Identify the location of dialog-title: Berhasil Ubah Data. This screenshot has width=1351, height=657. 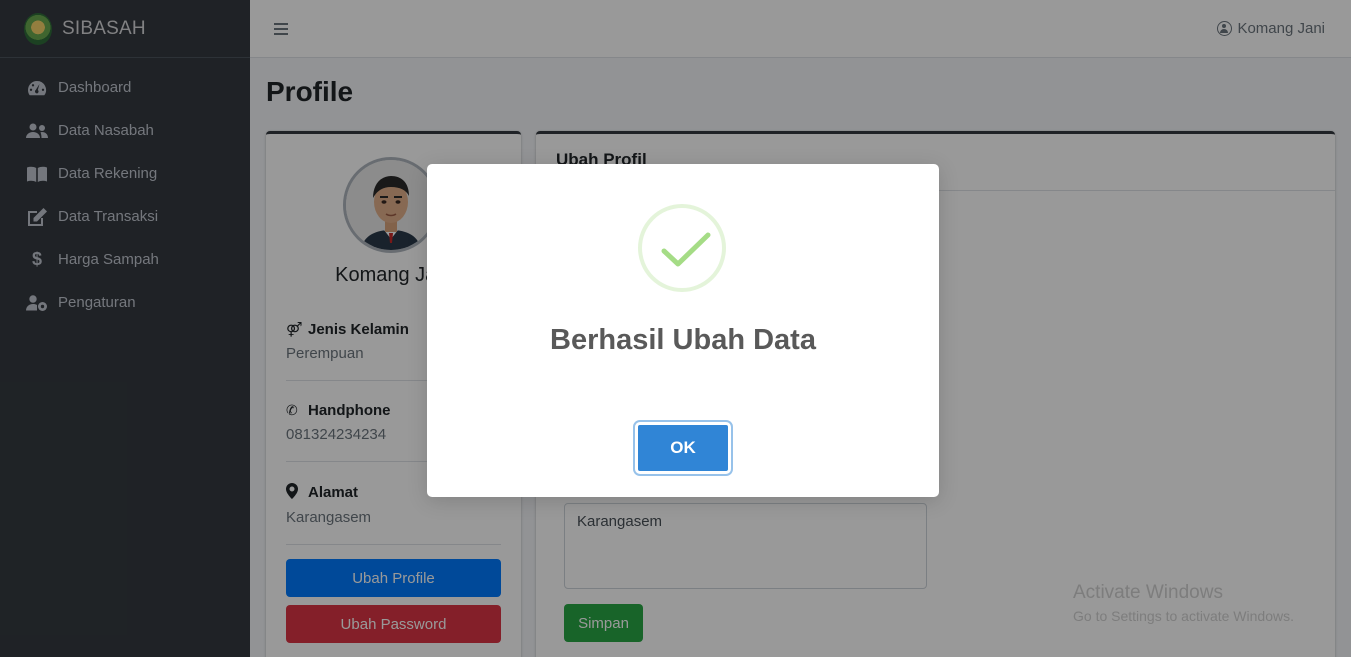
(683, 340).